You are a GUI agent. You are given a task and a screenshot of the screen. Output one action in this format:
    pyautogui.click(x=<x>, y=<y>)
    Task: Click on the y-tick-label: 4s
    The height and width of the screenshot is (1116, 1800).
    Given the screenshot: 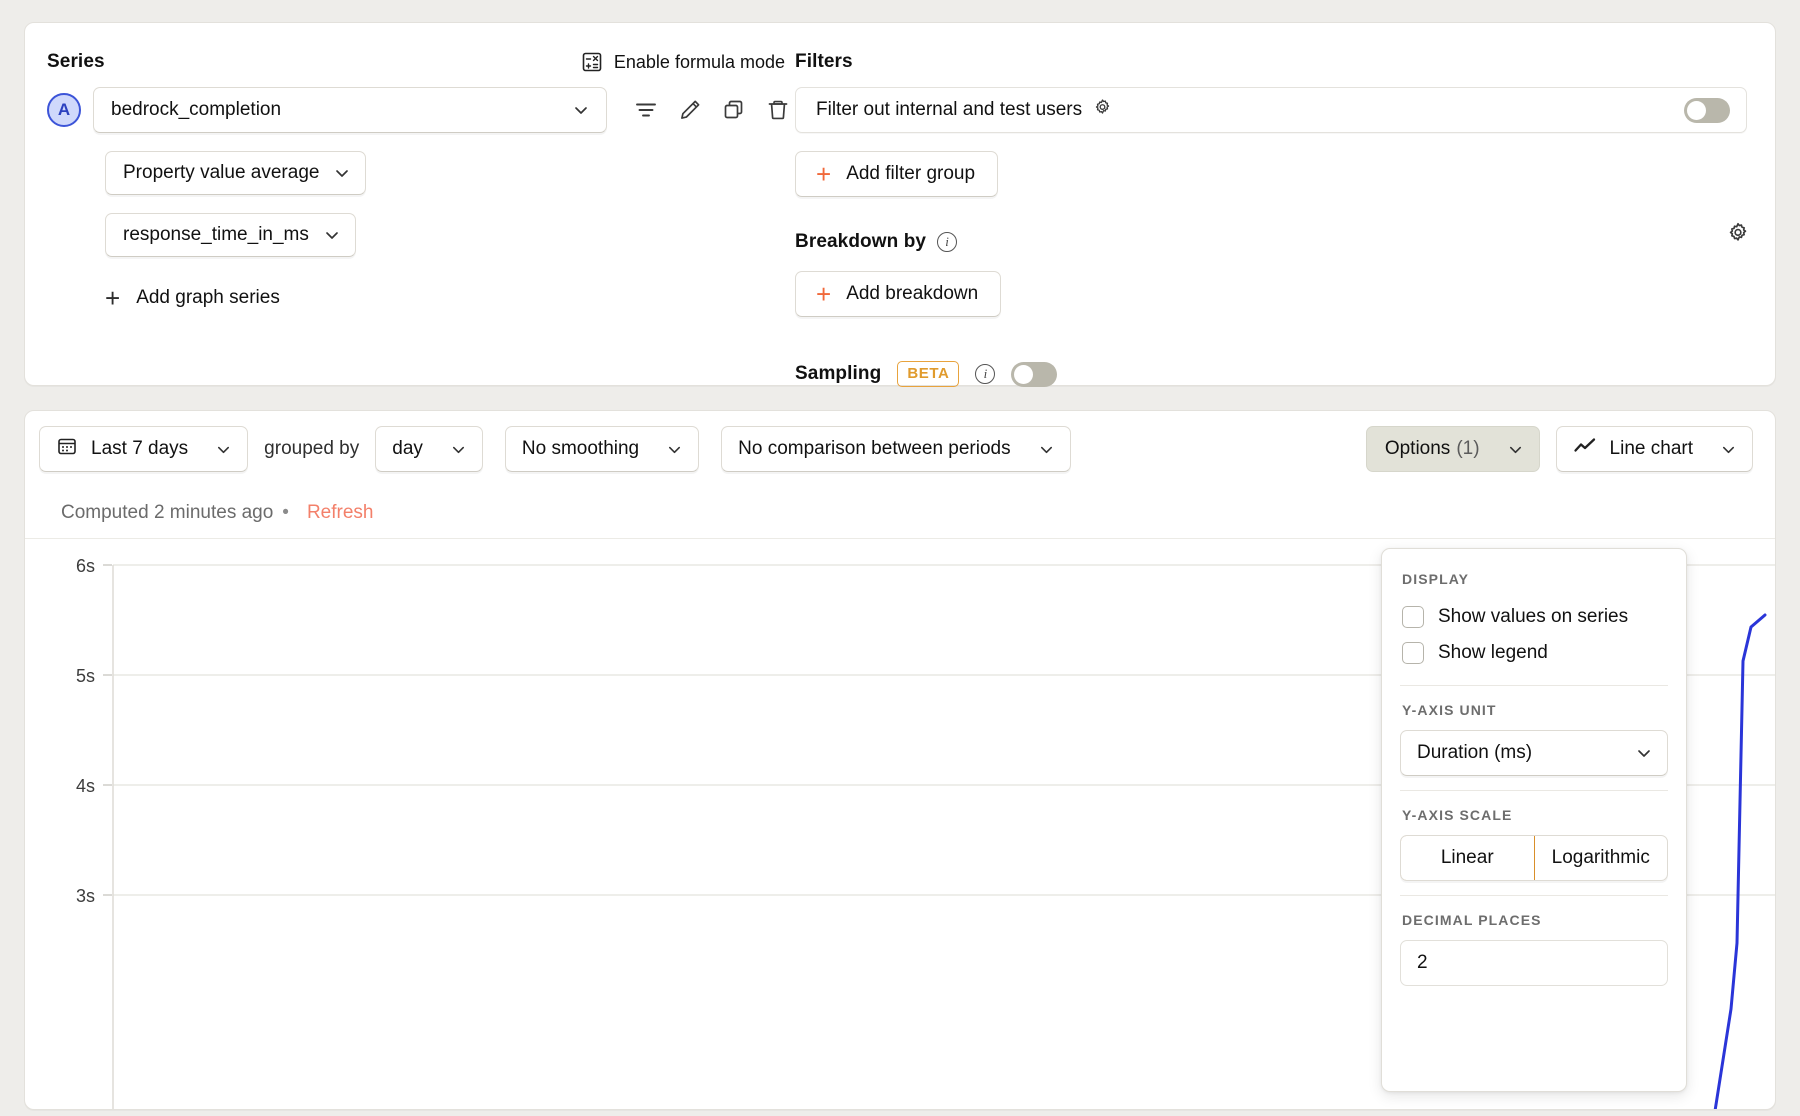 What is the action you would take?
    pyautogui.click(x=85, y=786)
    